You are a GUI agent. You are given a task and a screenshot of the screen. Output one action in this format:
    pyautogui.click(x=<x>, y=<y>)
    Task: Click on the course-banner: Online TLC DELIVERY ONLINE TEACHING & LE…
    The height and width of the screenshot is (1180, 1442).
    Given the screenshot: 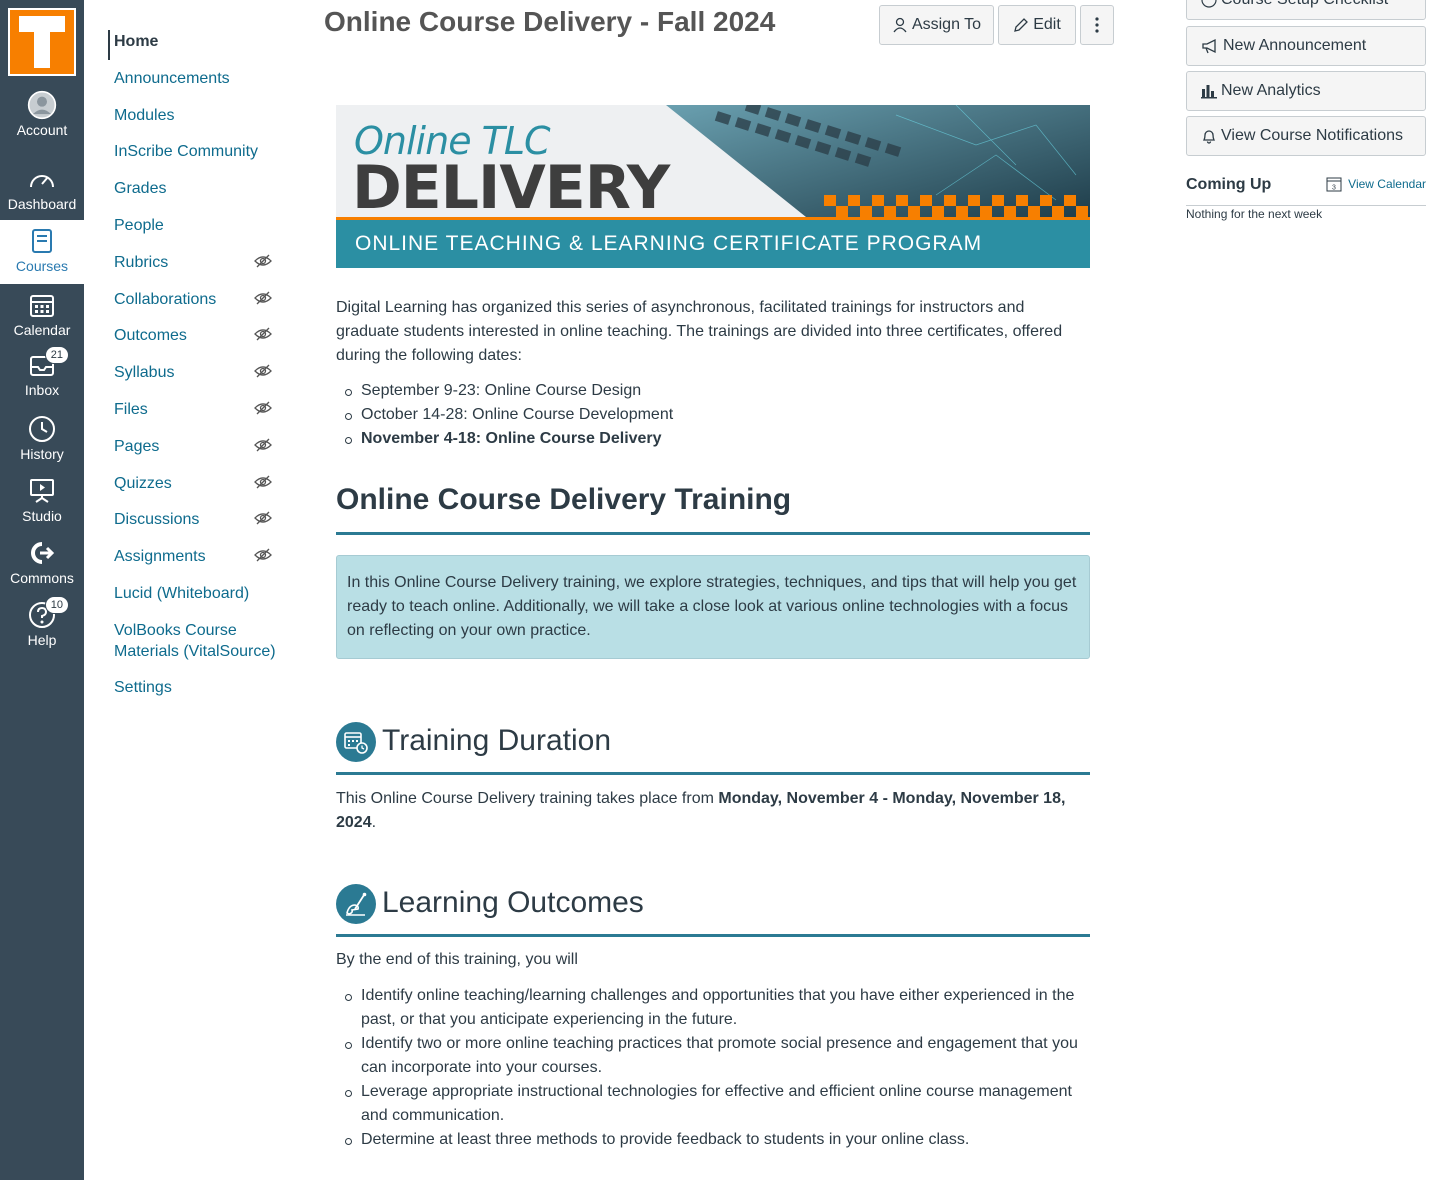 What is the action you would take?
    pyautogui.click(x=713, y=186)
    